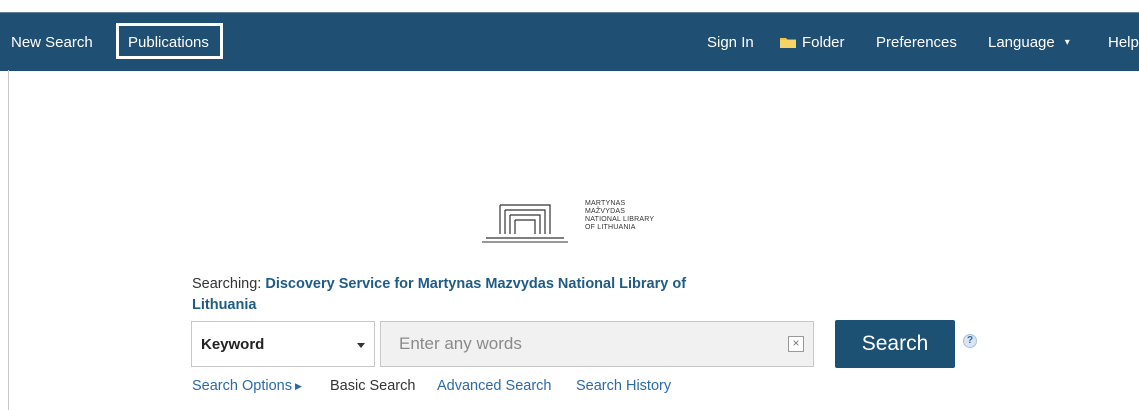  I want to click on close-icon: ×, so click(796, 344).